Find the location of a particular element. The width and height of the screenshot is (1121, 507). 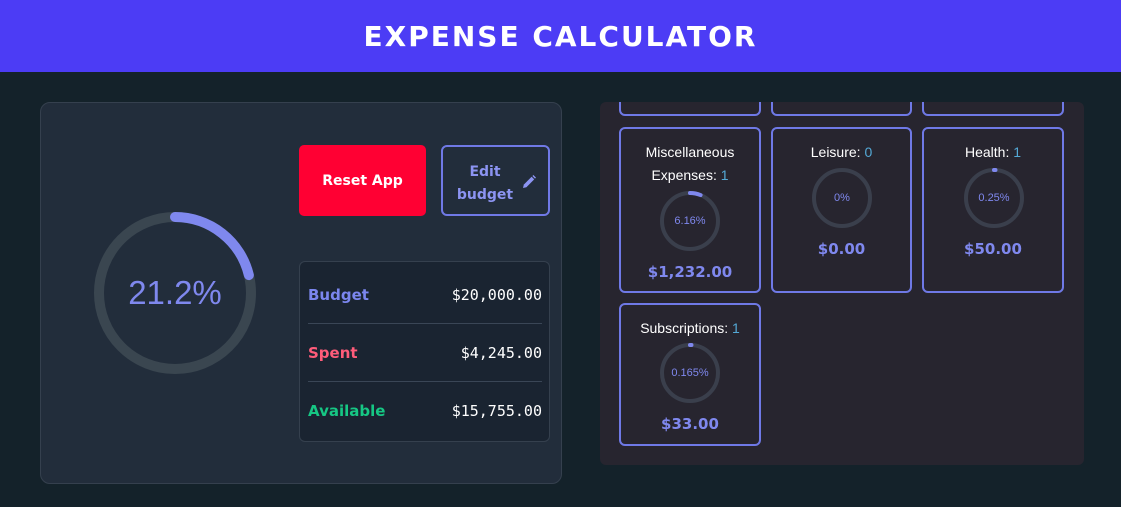

category-name-line1: Miscellaneous is located at coordinates (690, 152).